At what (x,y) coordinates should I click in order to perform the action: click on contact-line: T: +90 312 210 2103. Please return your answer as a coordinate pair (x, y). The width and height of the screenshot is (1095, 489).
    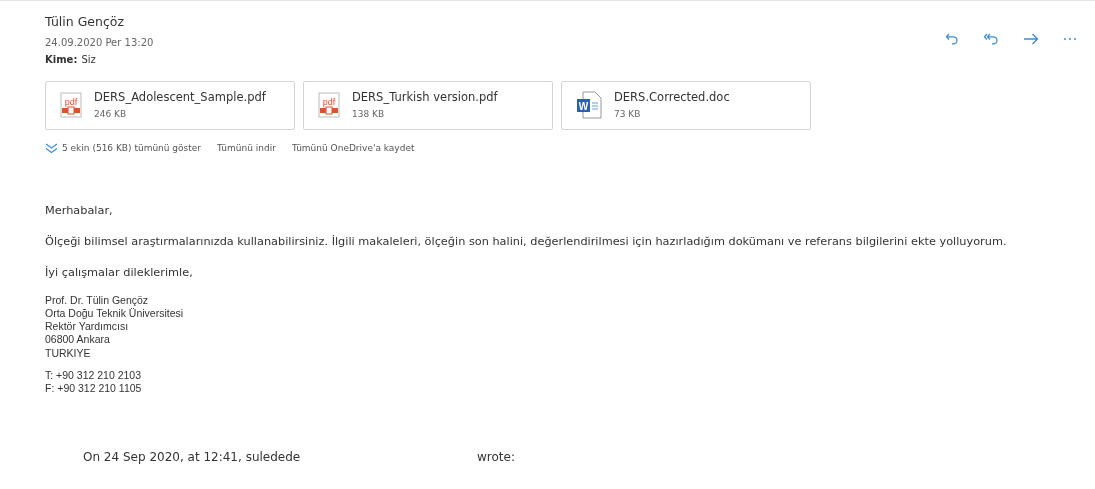
    Looking at the image, I should click on (94, 375).